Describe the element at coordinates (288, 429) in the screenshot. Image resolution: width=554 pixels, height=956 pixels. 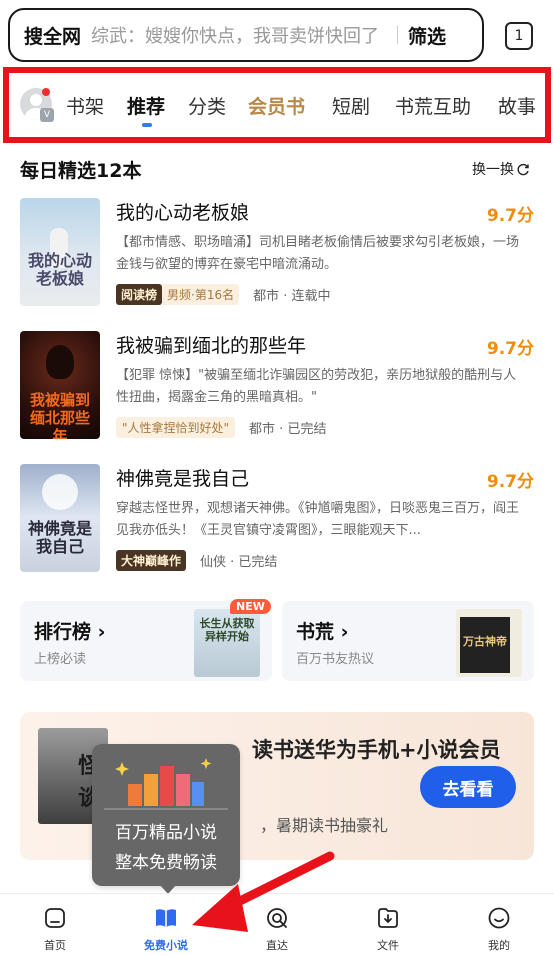
I see `book-genre-status: 都市 · 已完结` at that location.